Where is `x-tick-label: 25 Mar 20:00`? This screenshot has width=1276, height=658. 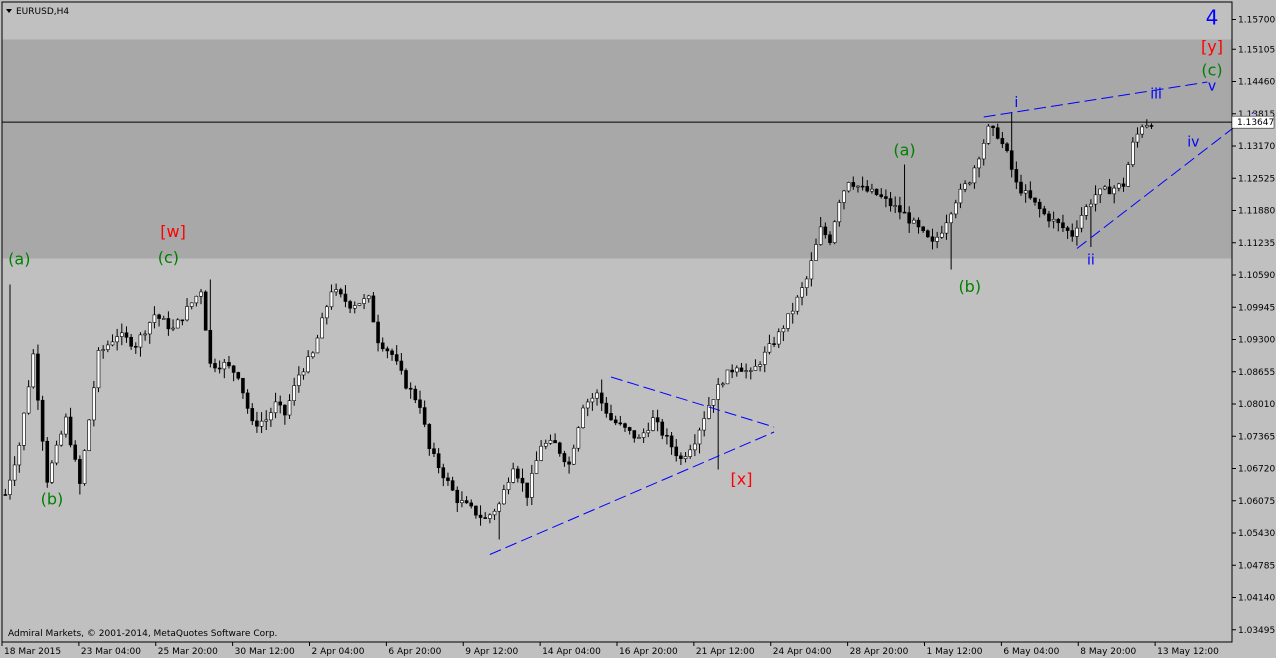
x-tick-label: 25 Mar 20:00 is located at coordinates (188, 652).